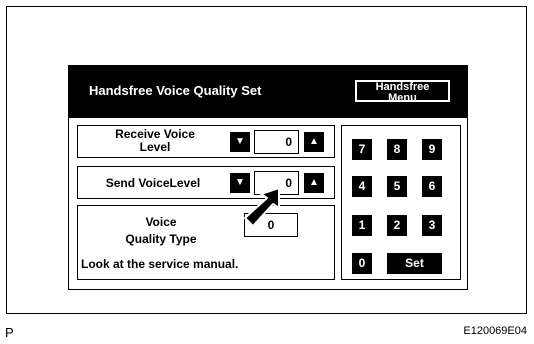  Describe the element at coordinates (414, 263) in the screenshot. I see `key-set: Set` at that location.